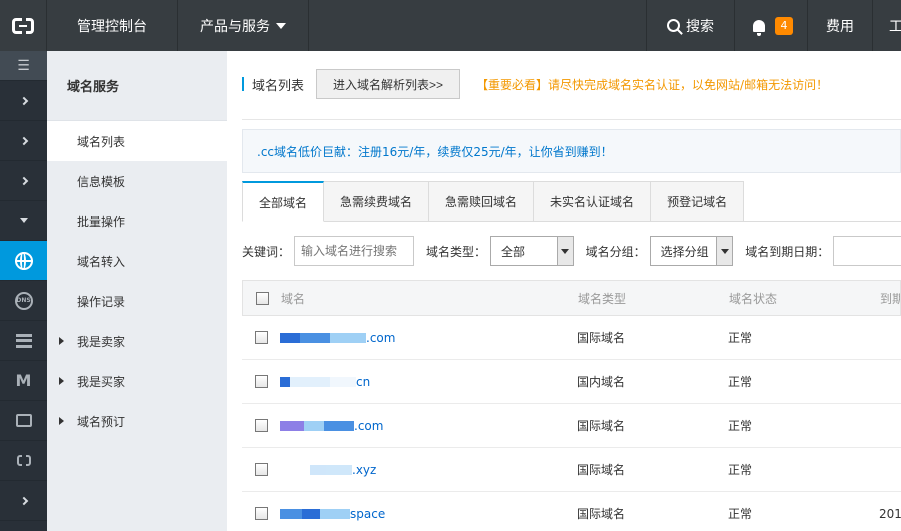 This screenshot has width=901, height=531. Describe the element at coordinates (652, 84) in the screenshot. I see `realname-notice-link: 【重要必看】请尽快完成域名实名认证，以免网站/邮箱无法访问！` at that location.